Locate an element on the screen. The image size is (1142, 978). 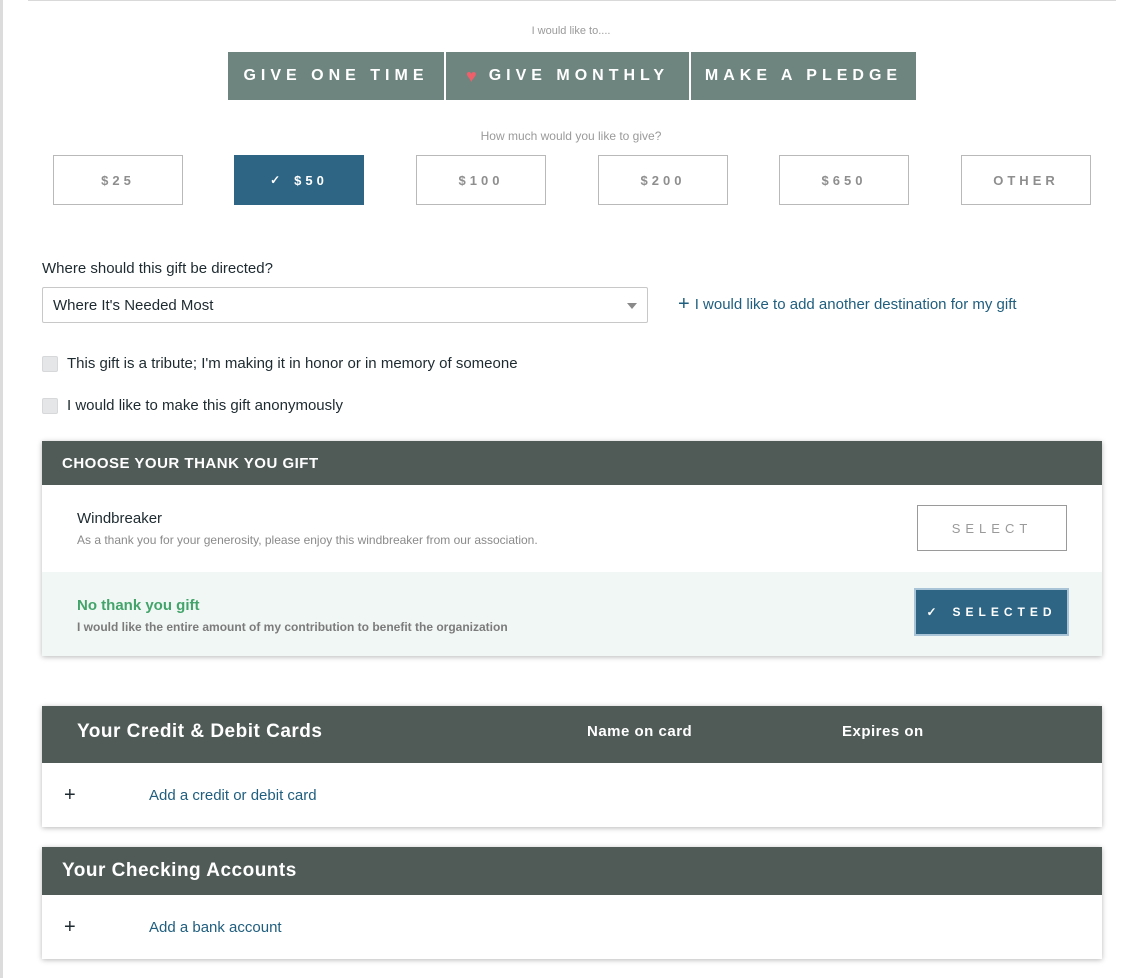
amount-200-button: $200 is located at coordinates (663, 180).